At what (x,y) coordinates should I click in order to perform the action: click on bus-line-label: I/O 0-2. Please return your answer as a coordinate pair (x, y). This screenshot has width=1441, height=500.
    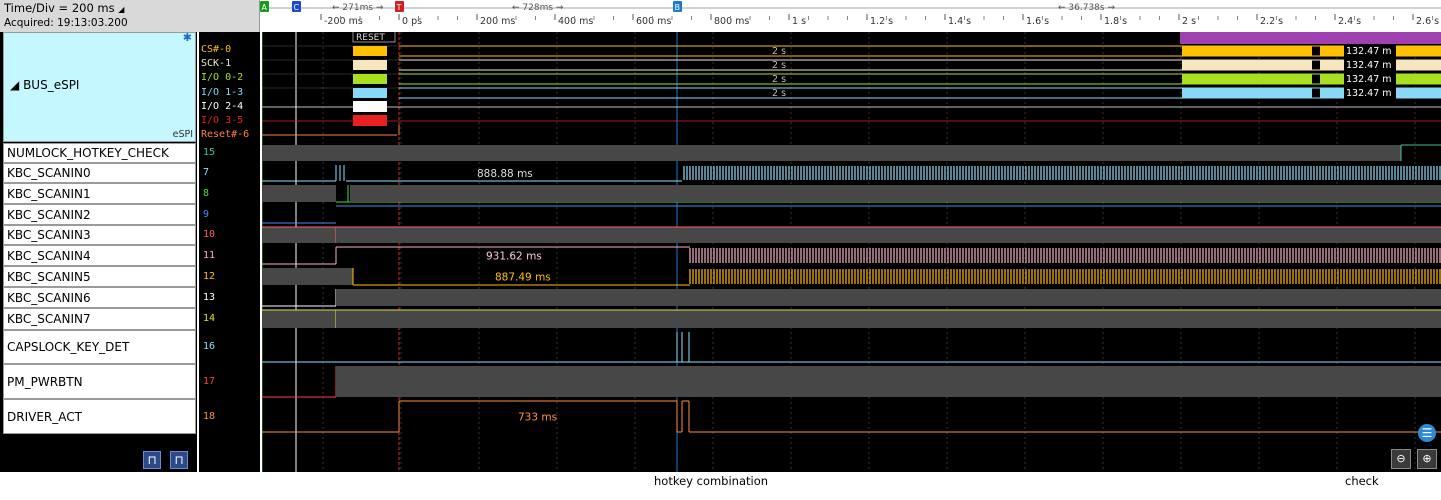
    Looking at the image, I should click on (222, 78).